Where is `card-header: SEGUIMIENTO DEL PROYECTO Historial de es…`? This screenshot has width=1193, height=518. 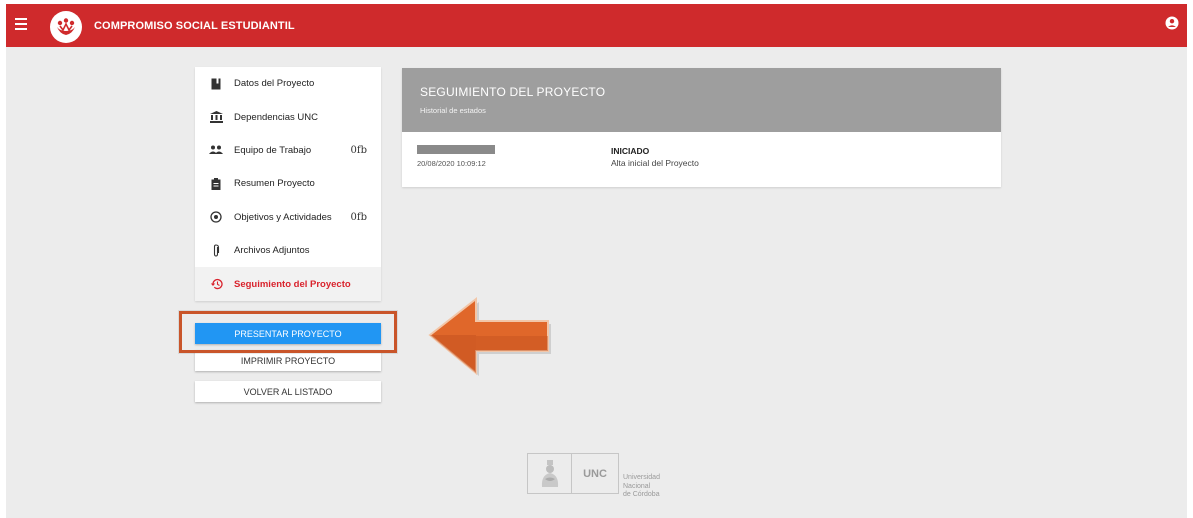
card-header: SEGUIMIENTO DEL PROYECTO Historial de es… is located at coordinates (701, 100).